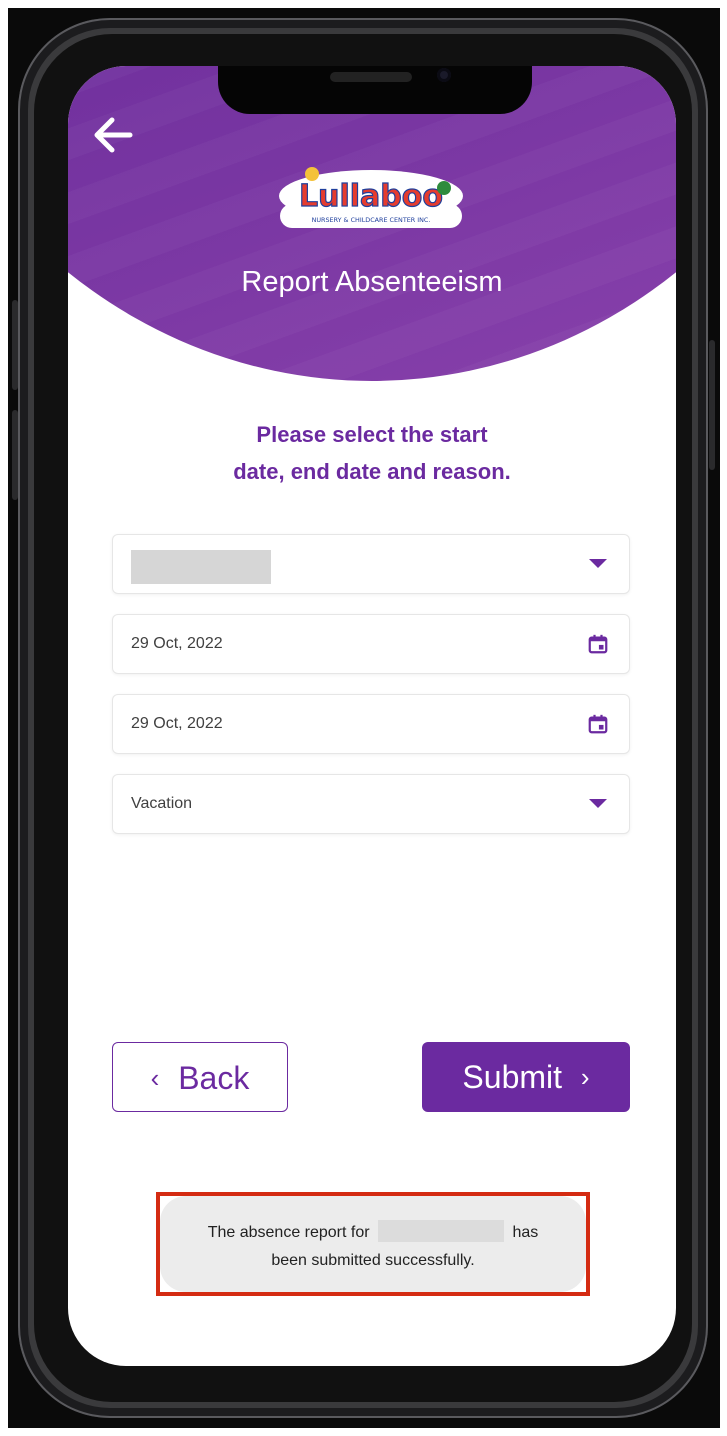 Image resolution: width=727 pixels, height=1436 pixels. I want to click on speaker-grille, so click(371, 77).